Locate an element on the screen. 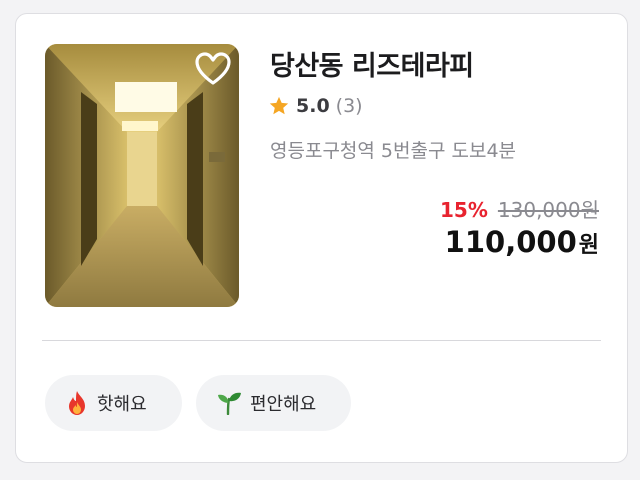  tag-label: 편안해요 is located at coordinates (283, 404).